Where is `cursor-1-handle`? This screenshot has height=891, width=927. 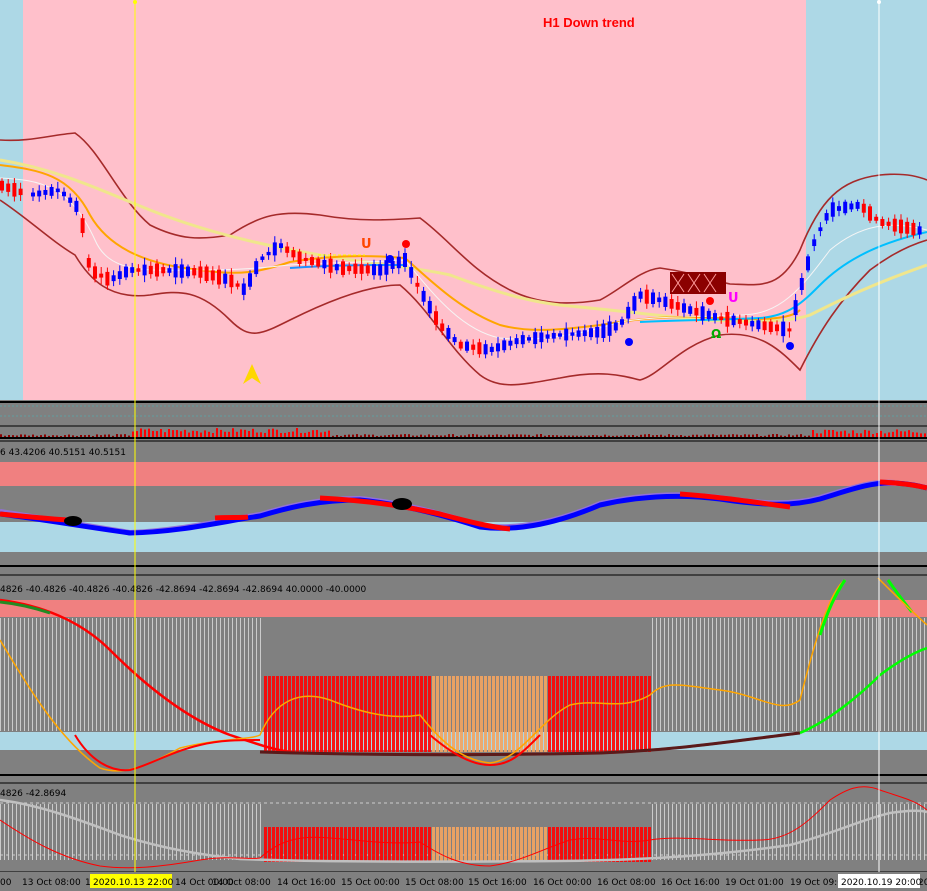
cursor-1-handle is located at coordinates (135, 2).